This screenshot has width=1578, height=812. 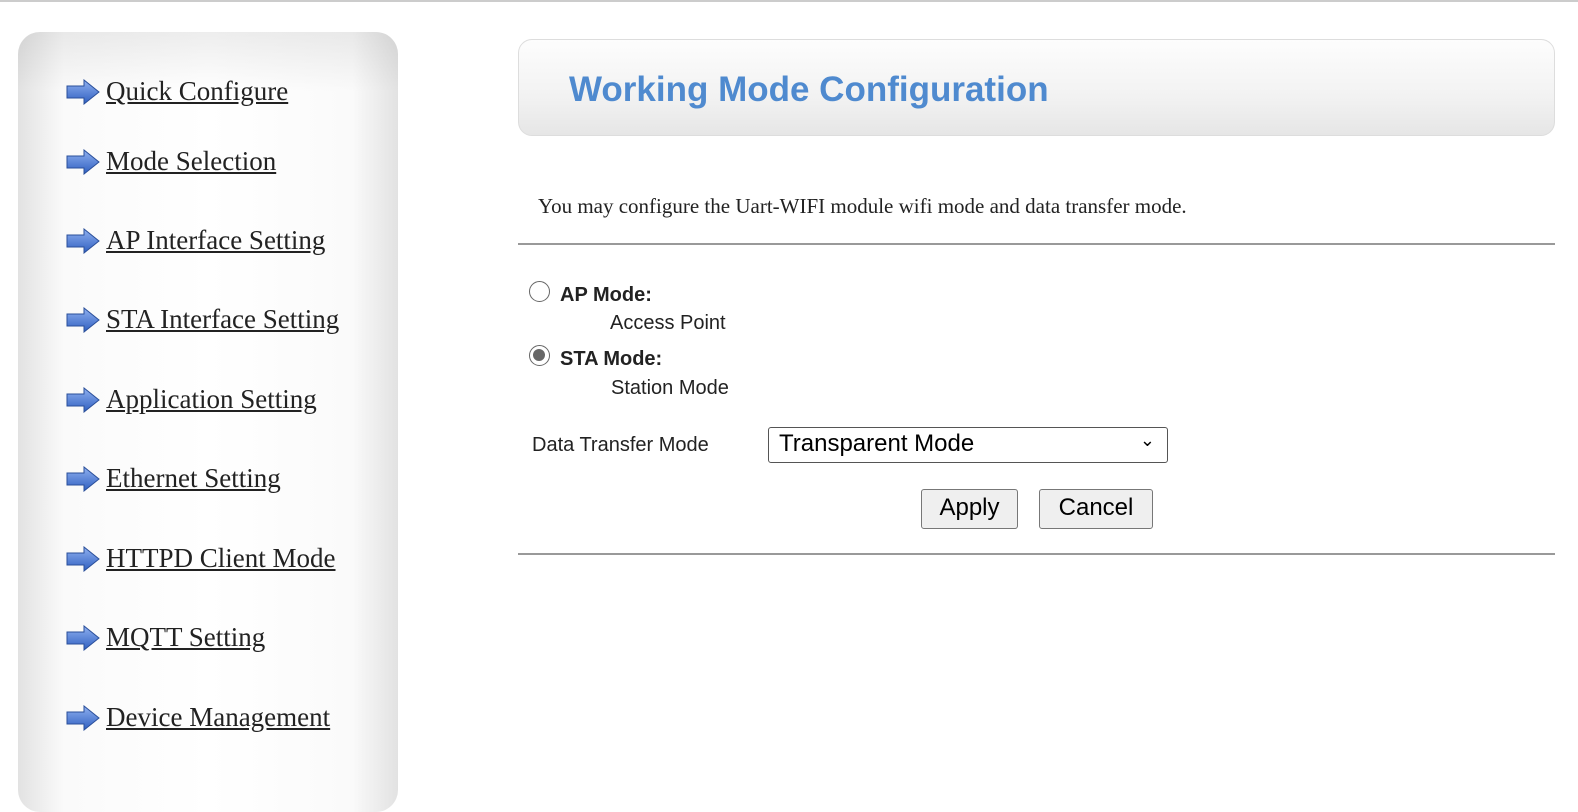 I want to click on sta-mode-label: STA Mode:, so click(x=611, y=359).